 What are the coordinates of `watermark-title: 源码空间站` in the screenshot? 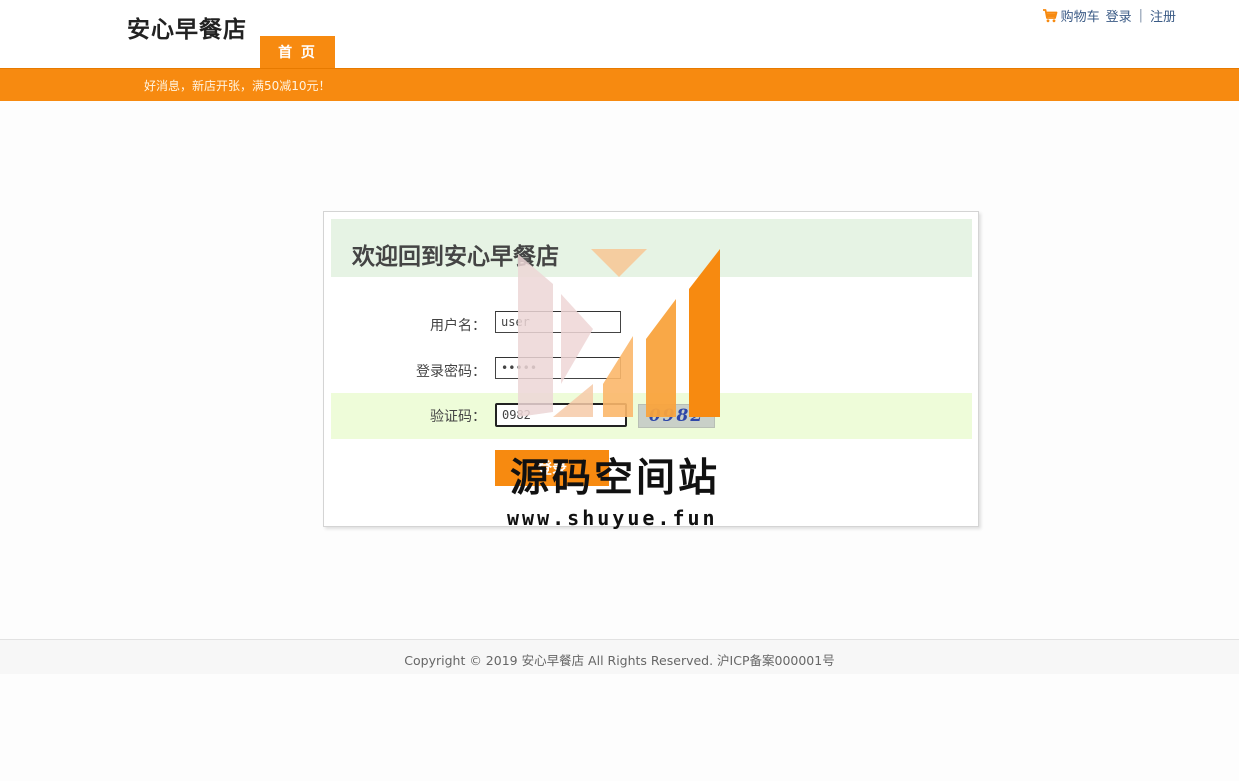 It's located at (615, 478).